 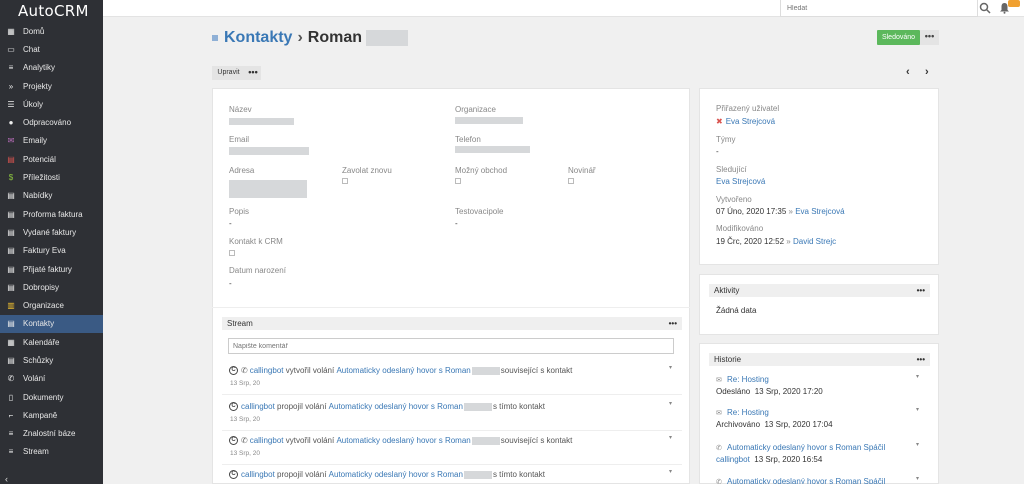 What do you see at coordinates (879, 8) in the screenshot?
I see `search-input` at bounding box center [879, 8].